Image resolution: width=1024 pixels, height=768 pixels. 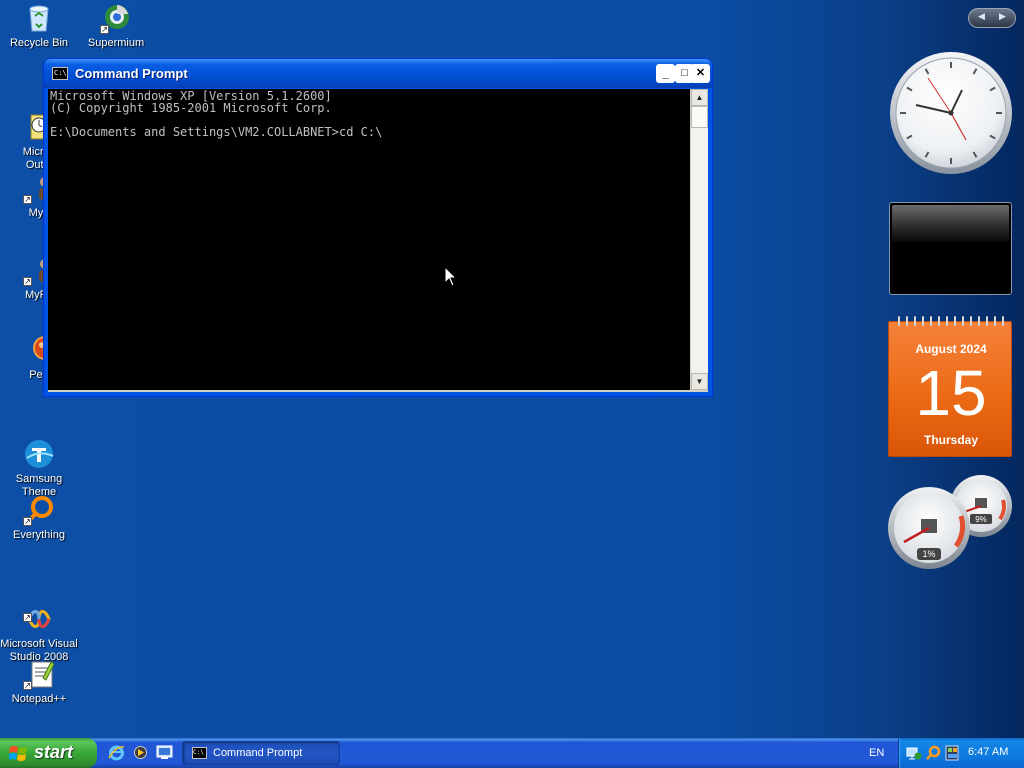 What do you see at coordinates (914, 753) in the screenshot?
I see `network-icon` at bounding box center [914, 753].